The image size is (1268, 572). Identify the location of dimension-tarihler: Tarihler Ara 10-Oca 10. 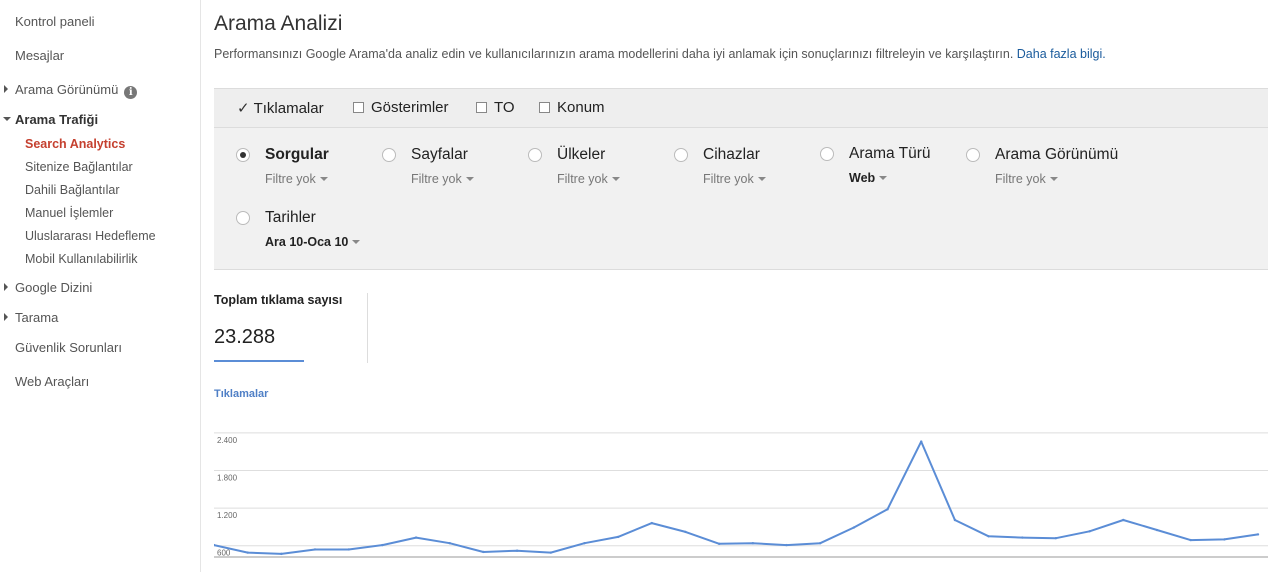
(316, 231).